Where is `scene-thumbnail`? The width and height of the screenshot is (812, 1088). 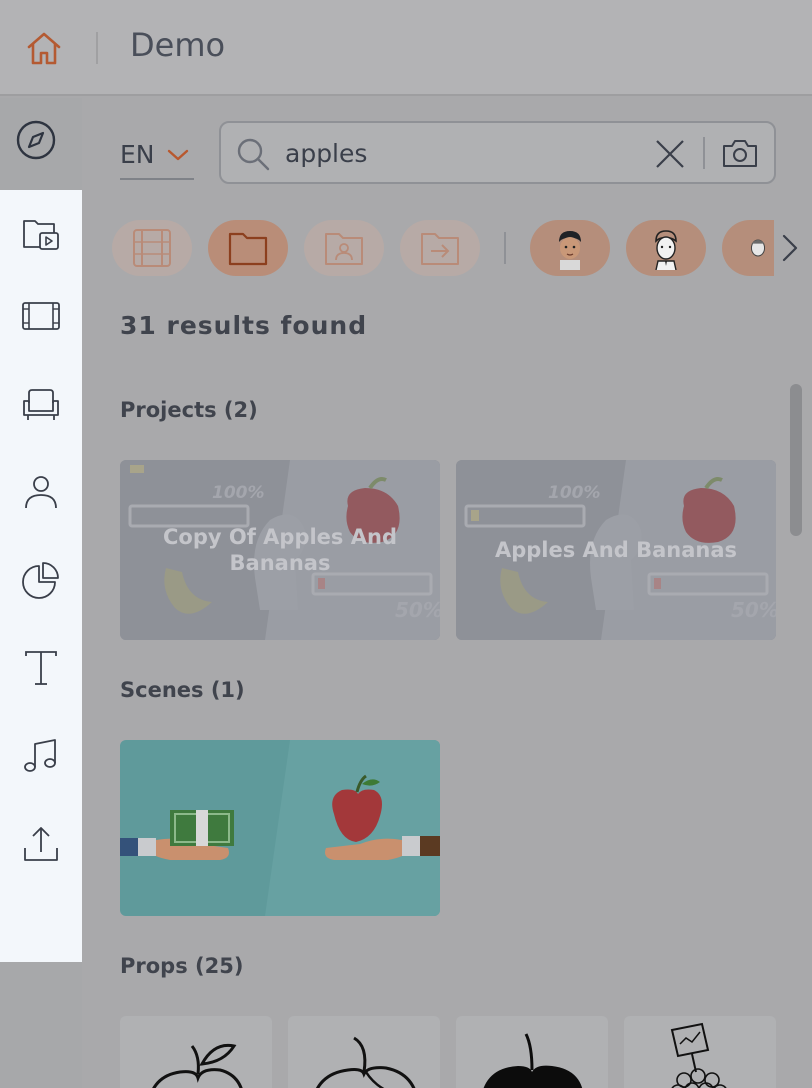
scene-thumbnail is located at coordinates (280, 828).